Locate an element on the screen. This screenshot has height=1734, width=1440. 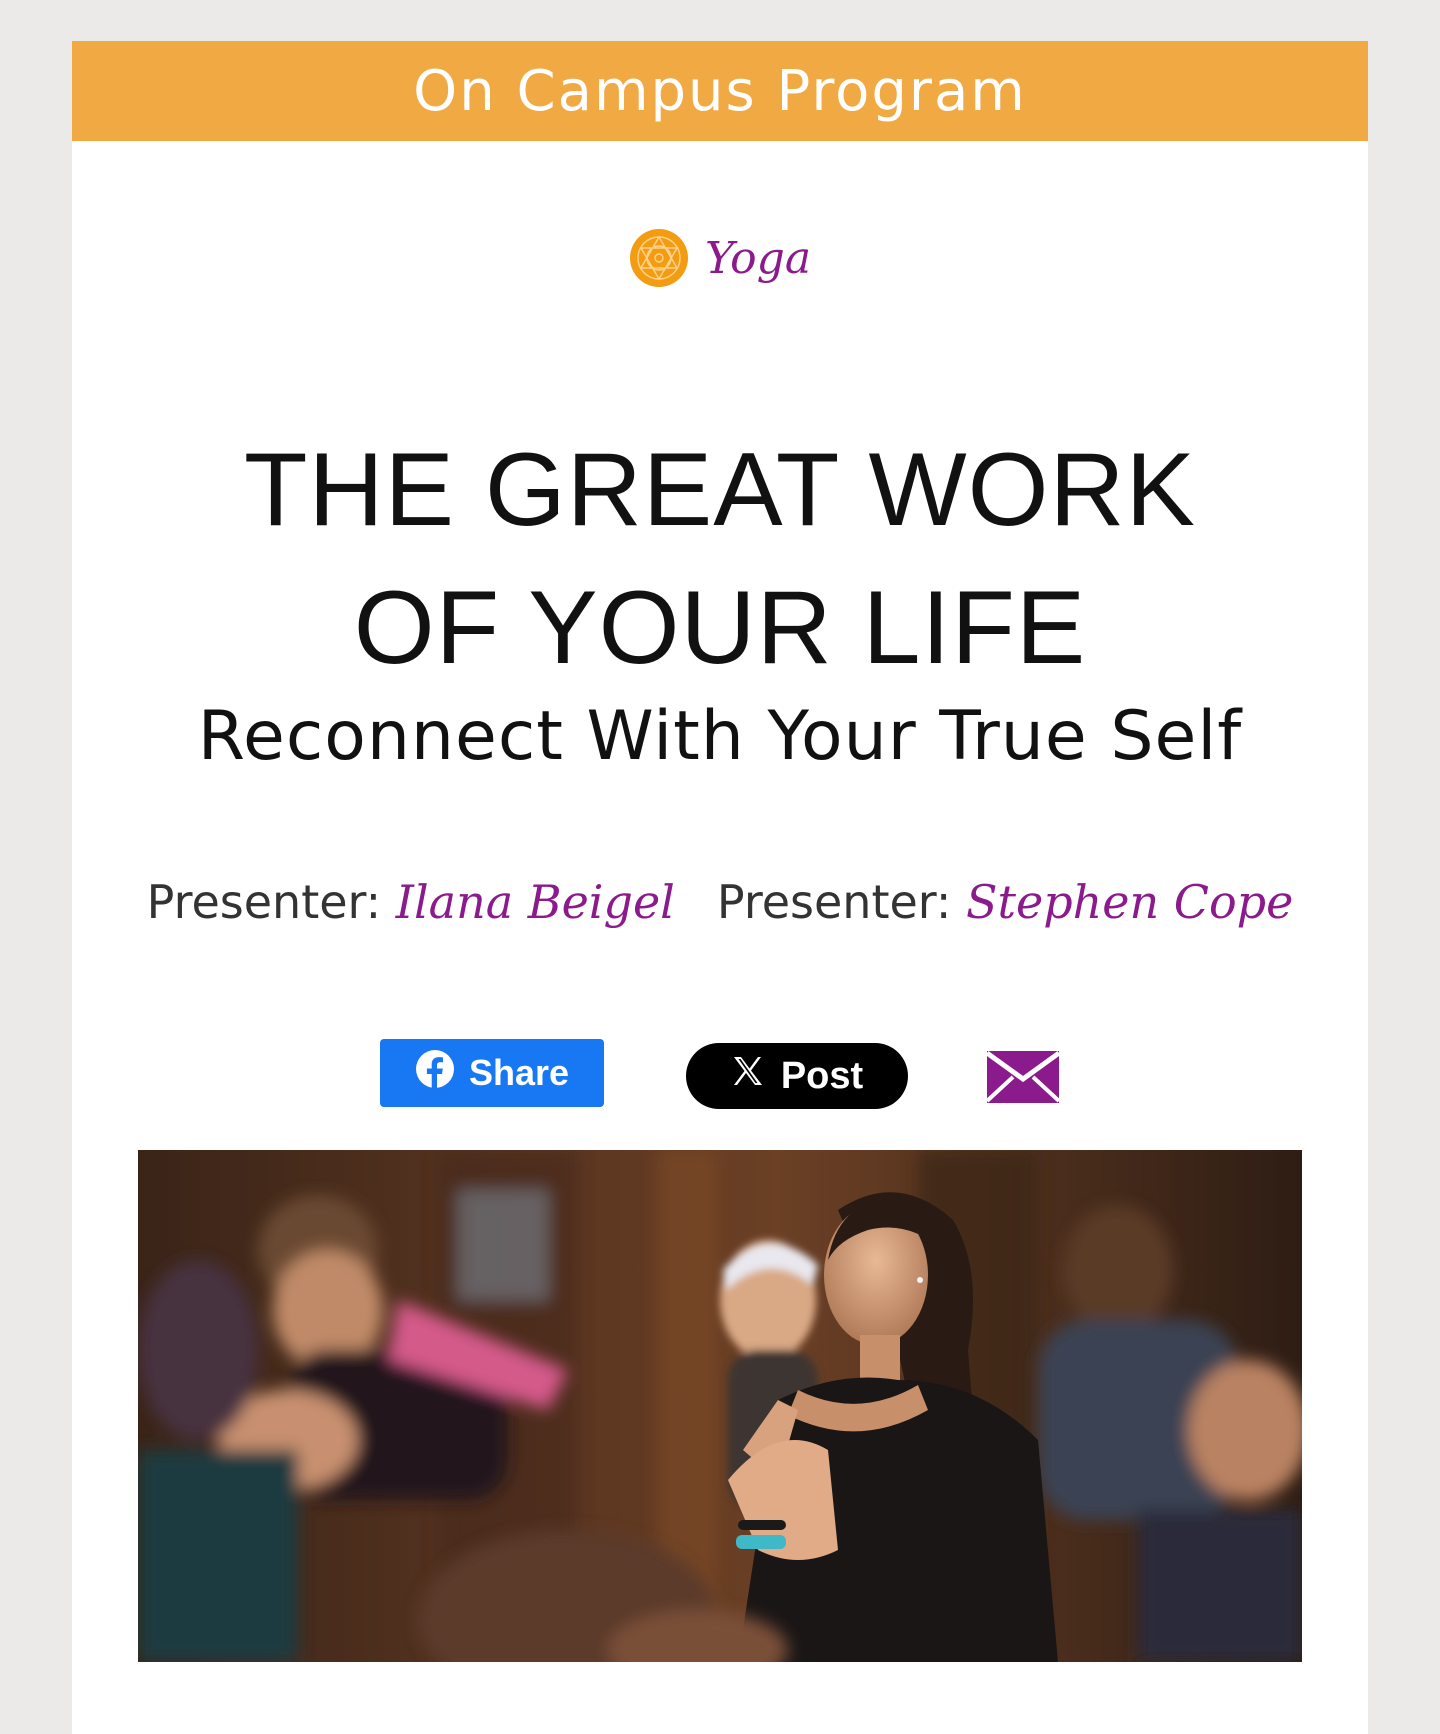
x-logo-icon is located at coordinates (748, 1076).